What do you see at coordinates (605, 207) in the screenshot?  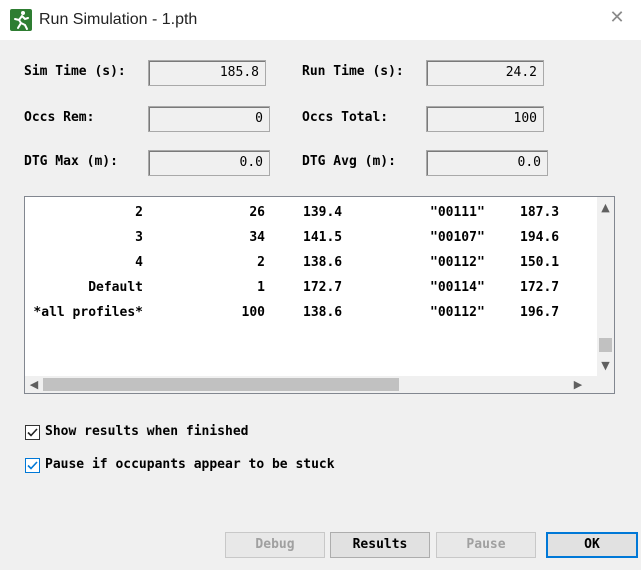 I see `scroll-up-icon: ▲` at bounding box center [605, 207].